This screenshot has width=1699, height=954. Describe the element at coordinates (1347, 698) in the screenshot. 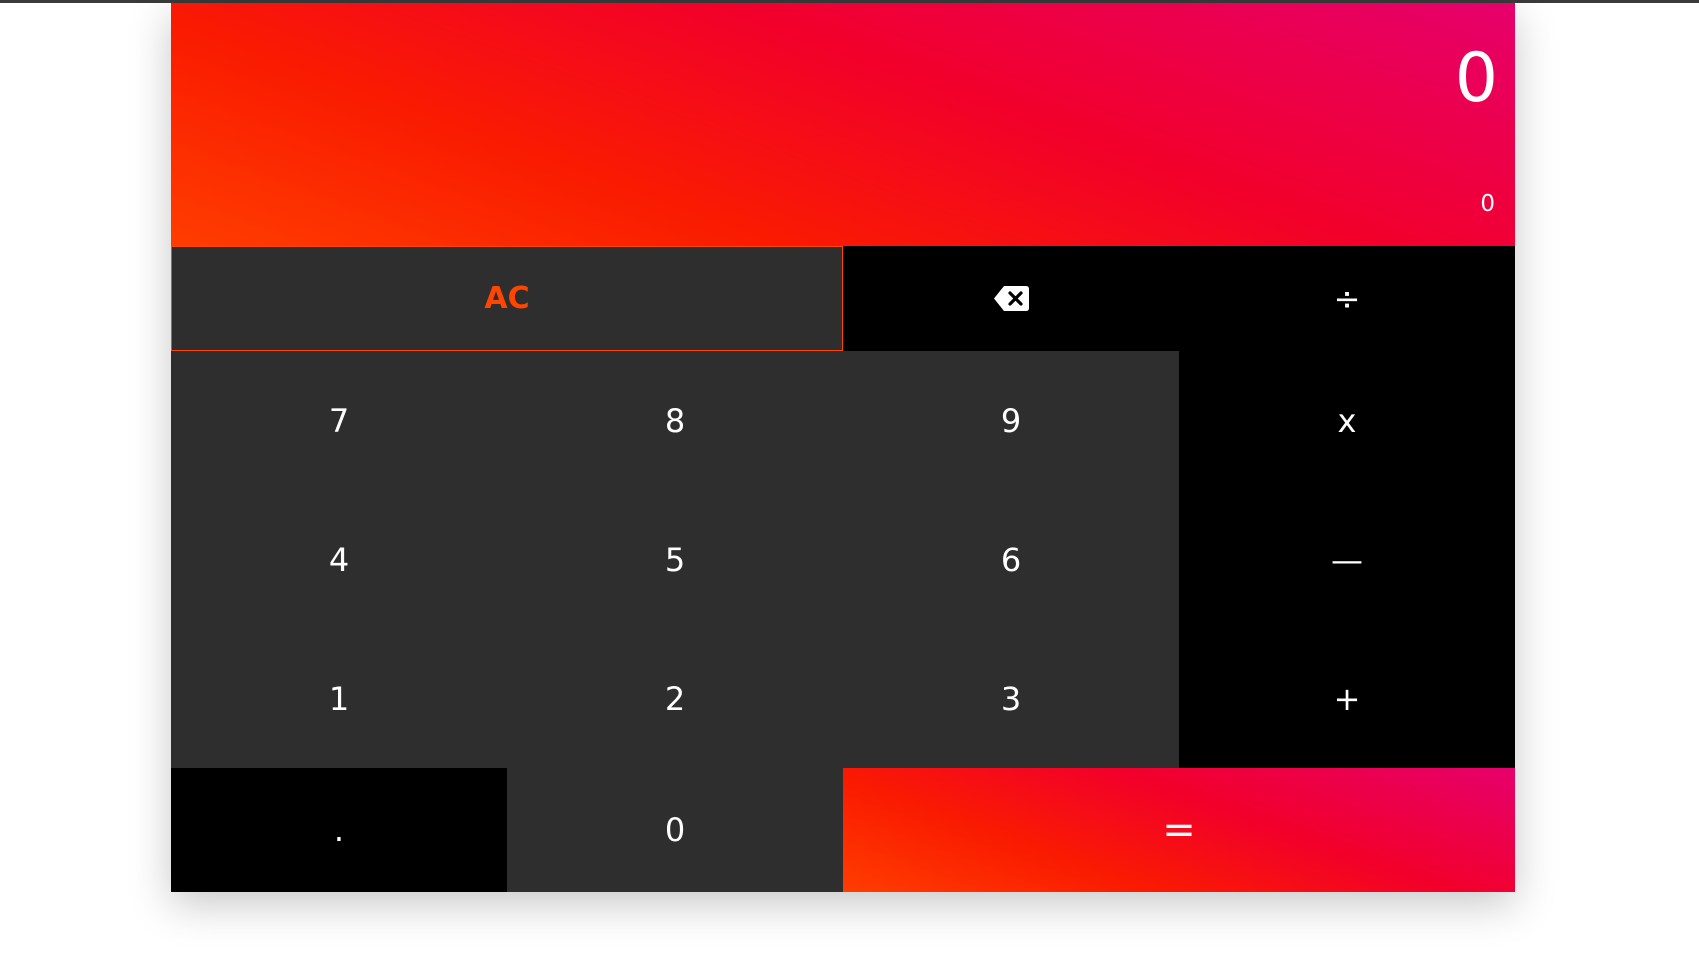

I see `add-button: +` at that location.